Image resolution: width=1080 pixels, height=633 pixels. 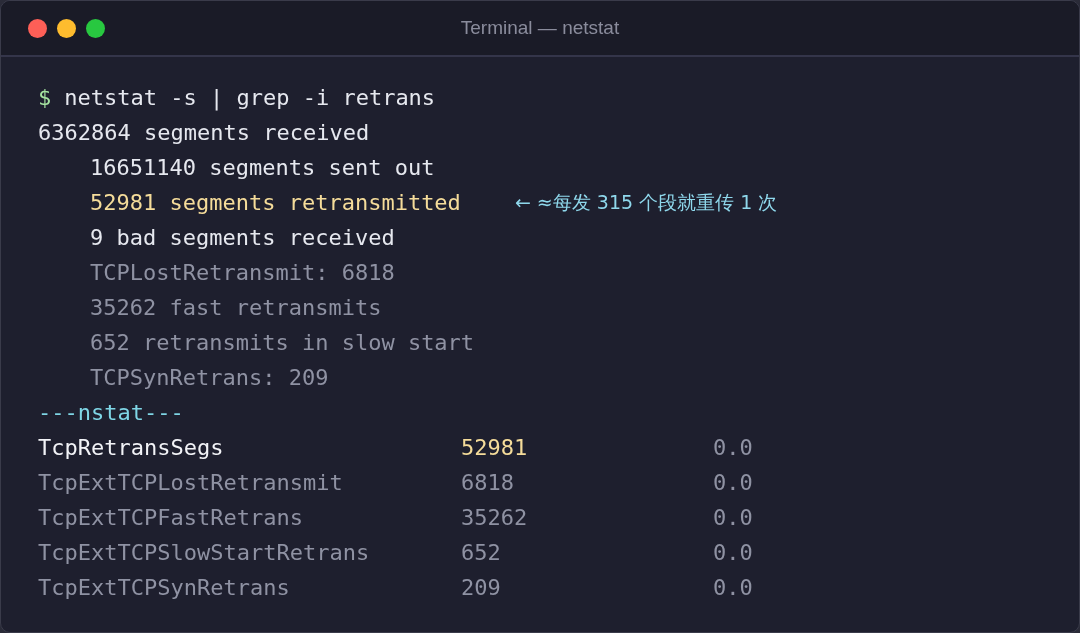 I want to click on output-line: 652 retransmits in slow start, so click(x=282, y=343).